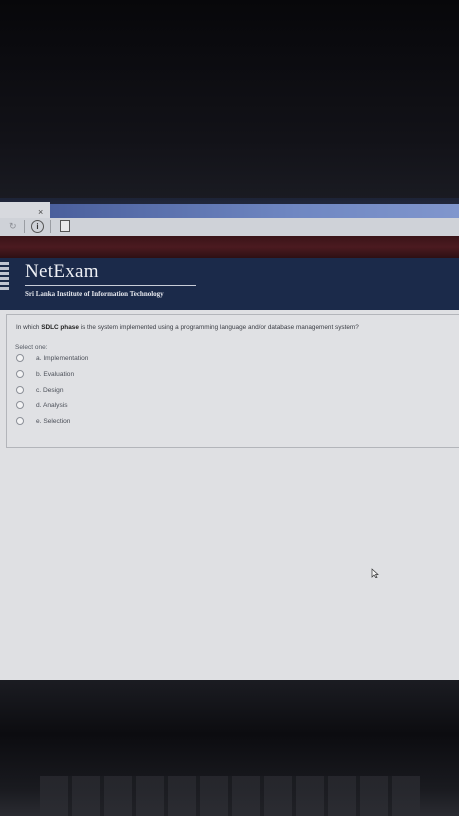 This screenshot has height=816, width=459. I want to click on answer-option-a: a. Implementation, so click(52, 358).